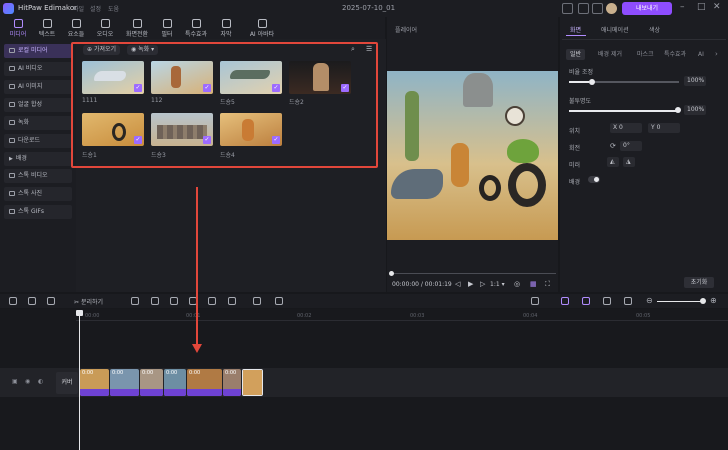 The width and height of the screenshot is (728, 450). I want to click on subtab-ai: AI, so click(701, 54).